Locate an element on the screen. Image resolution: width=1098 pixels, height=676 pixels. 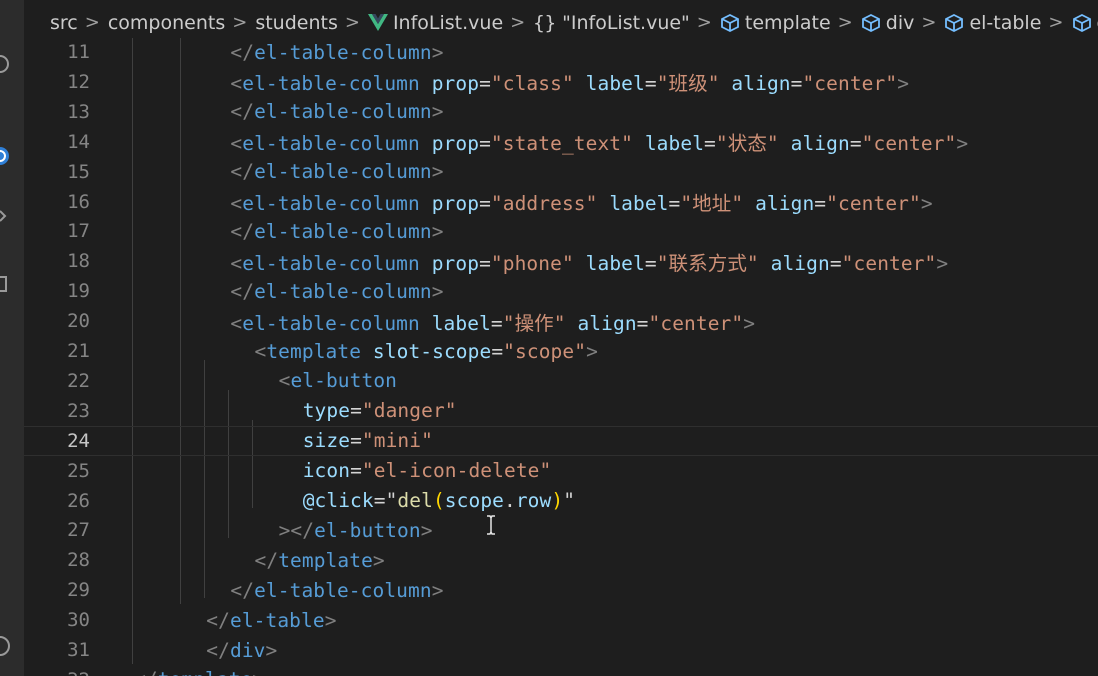
code-text: type="danger" is located at coordinates (380, 410).